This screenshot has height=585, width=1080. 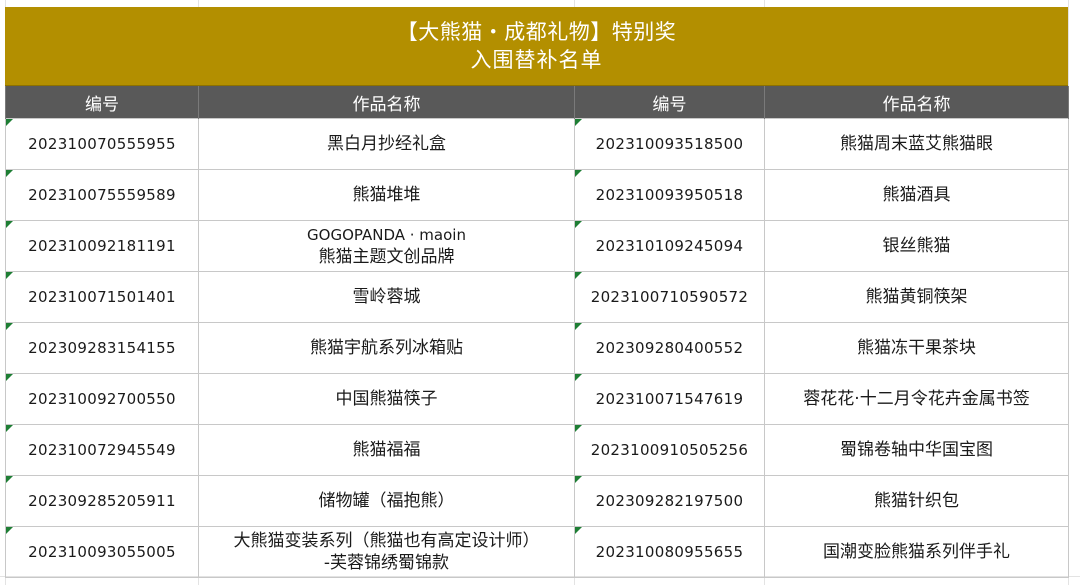 I want to click on cell-id: 202310075559589, so click(x=102, y=195).